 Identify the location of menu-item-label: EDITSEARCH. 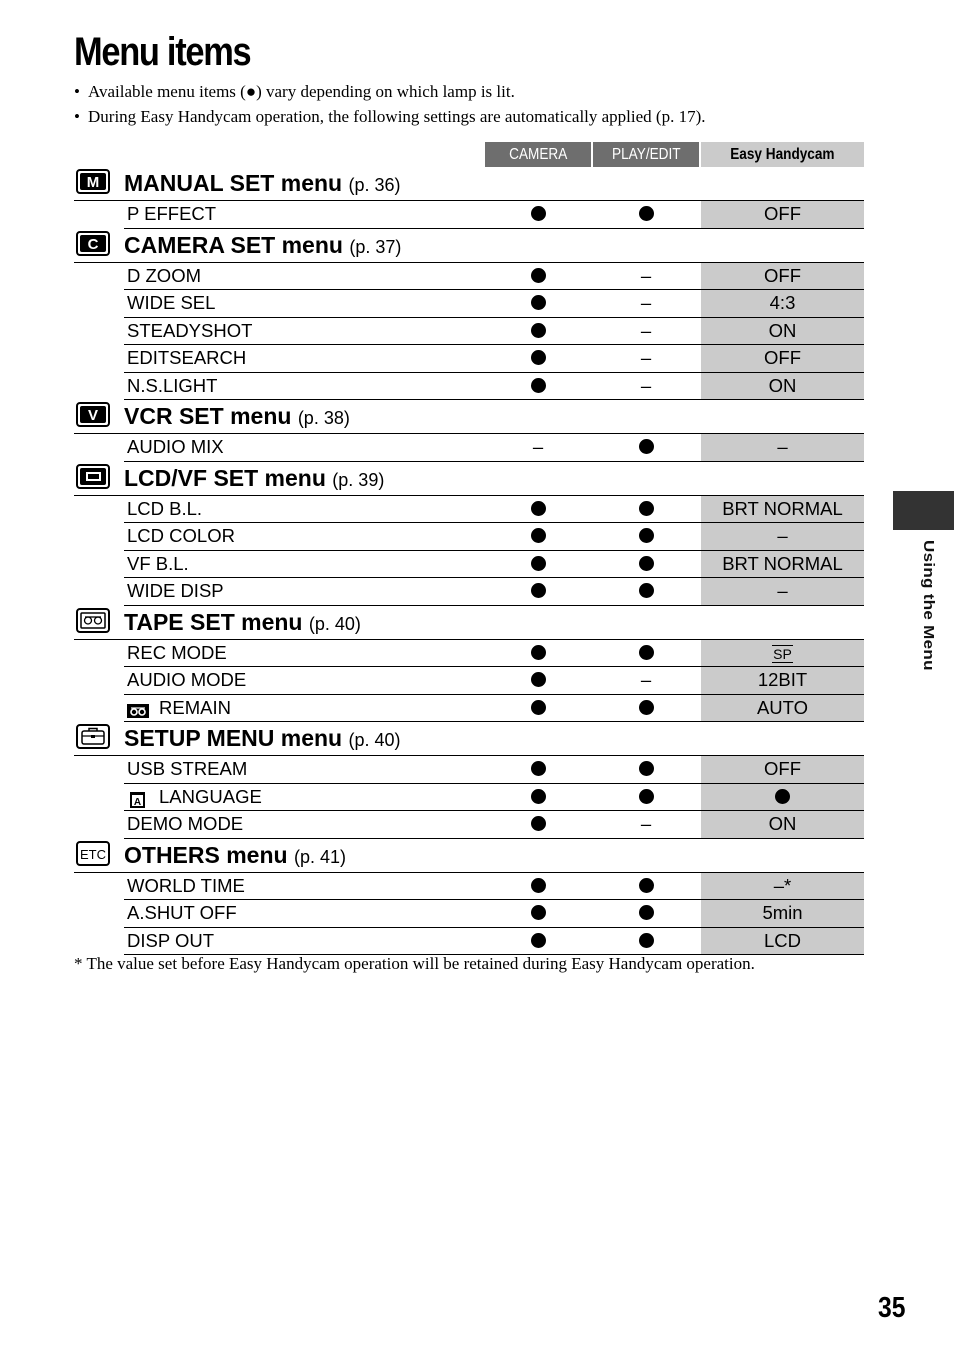
(187, 357).